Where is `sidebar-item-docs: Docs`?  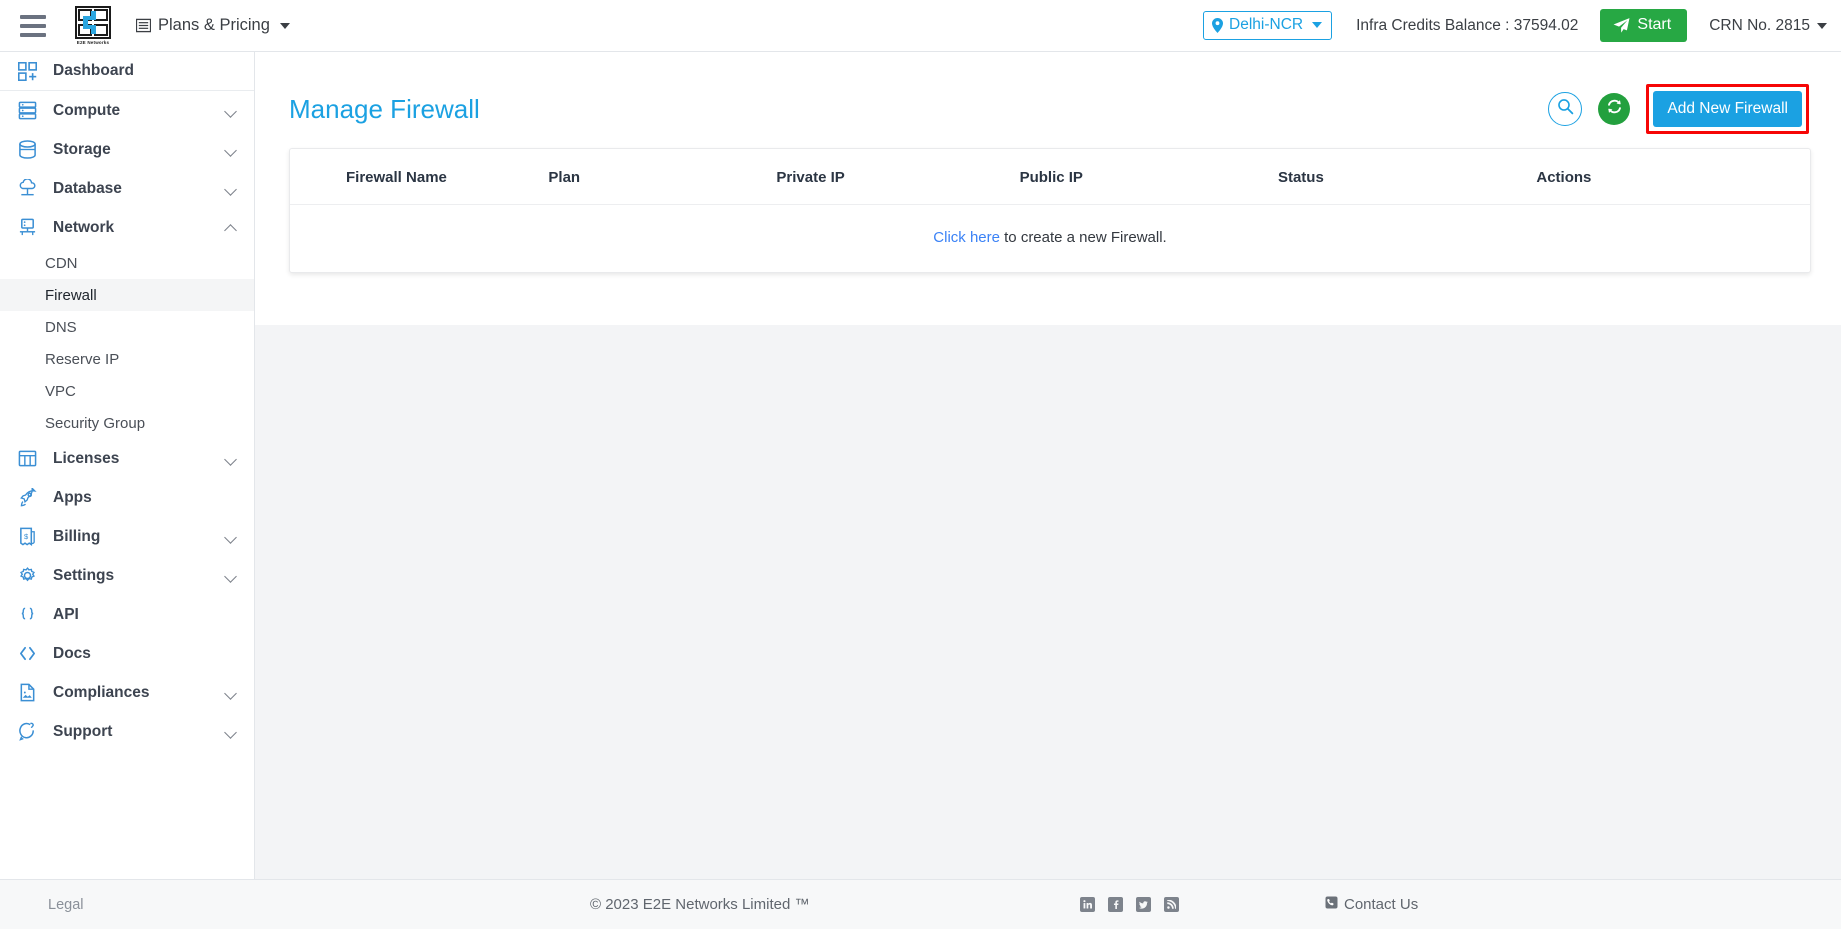
sidebar-item-docs: Docs is located at coordinates (127, 653).